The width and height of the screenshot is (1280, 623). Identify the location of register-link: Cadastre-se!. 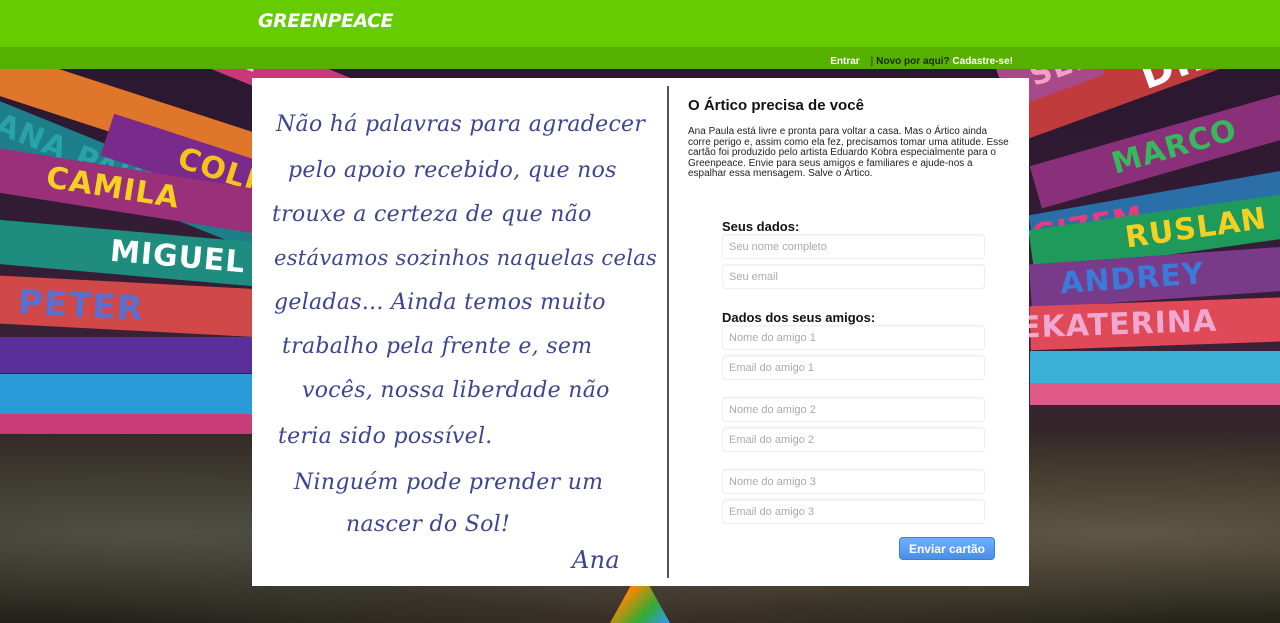
(982, 61).